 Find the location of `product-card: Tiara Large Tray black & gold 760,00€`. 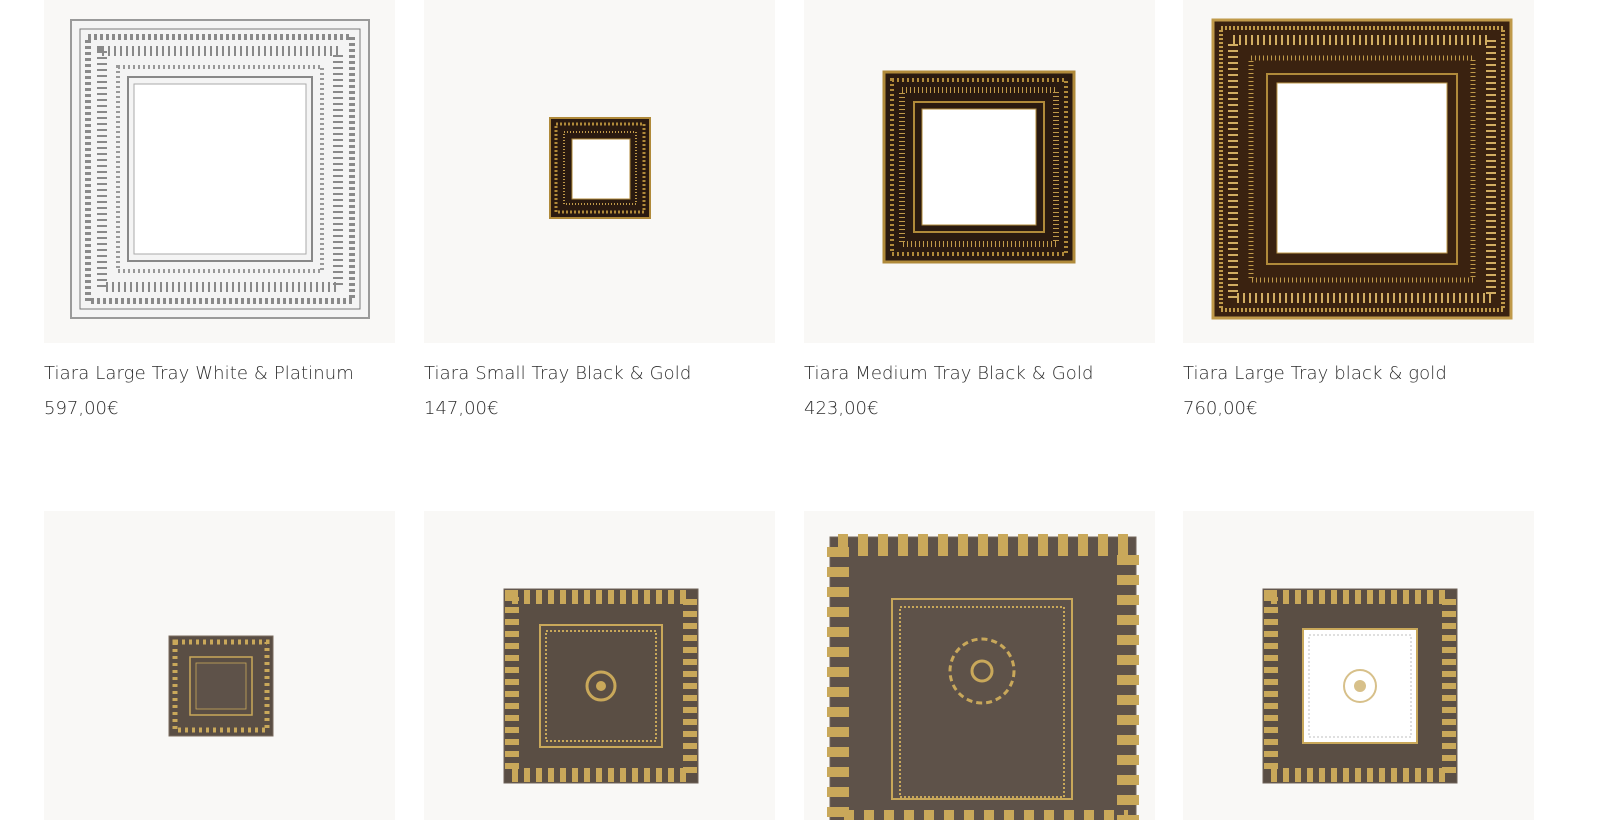

product-card: Tiara Large Tray black & gold 760,00€ is located at coordinates (1358, 210).